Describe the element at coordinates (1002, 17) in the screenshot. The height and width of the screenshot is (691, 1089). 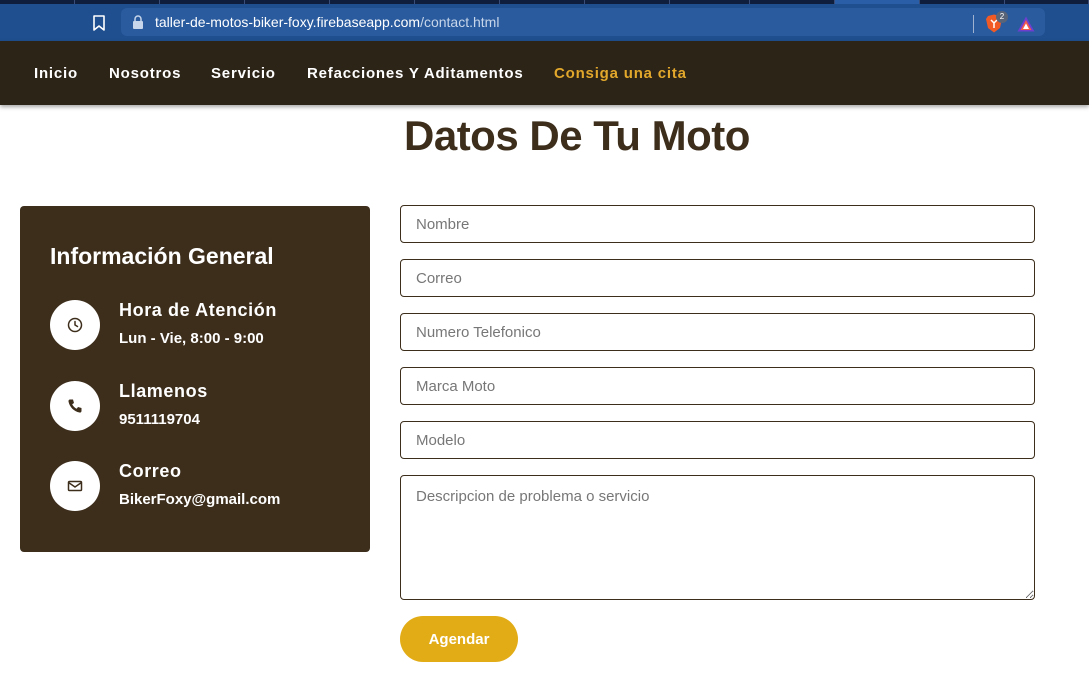
I see `shields-count-badge: 2` at that location.